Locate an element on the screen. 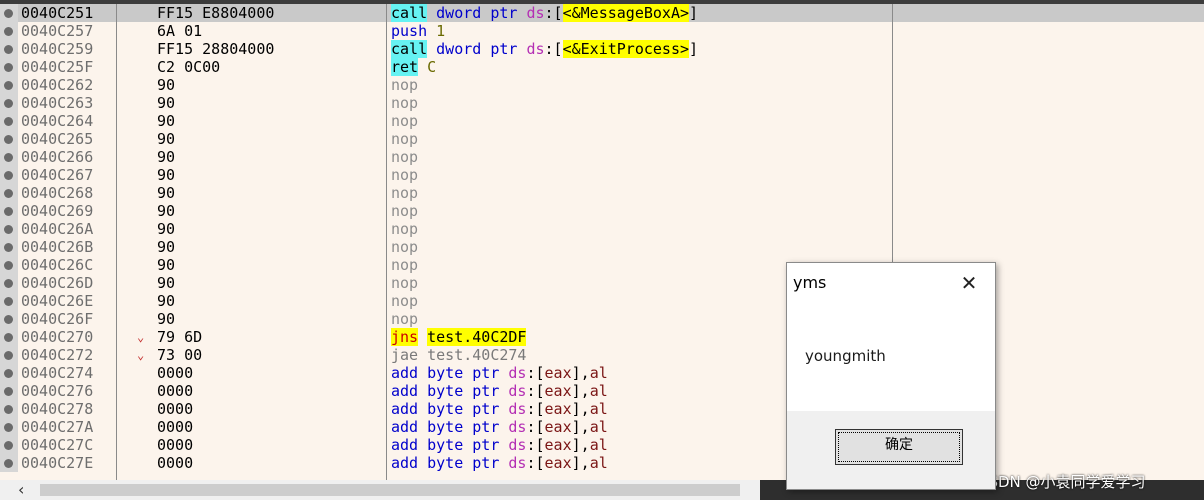 The height and width of the screenshot is (500, 1204). horizontal-scrollbar: ‹ is located at coordinates (380, 490).